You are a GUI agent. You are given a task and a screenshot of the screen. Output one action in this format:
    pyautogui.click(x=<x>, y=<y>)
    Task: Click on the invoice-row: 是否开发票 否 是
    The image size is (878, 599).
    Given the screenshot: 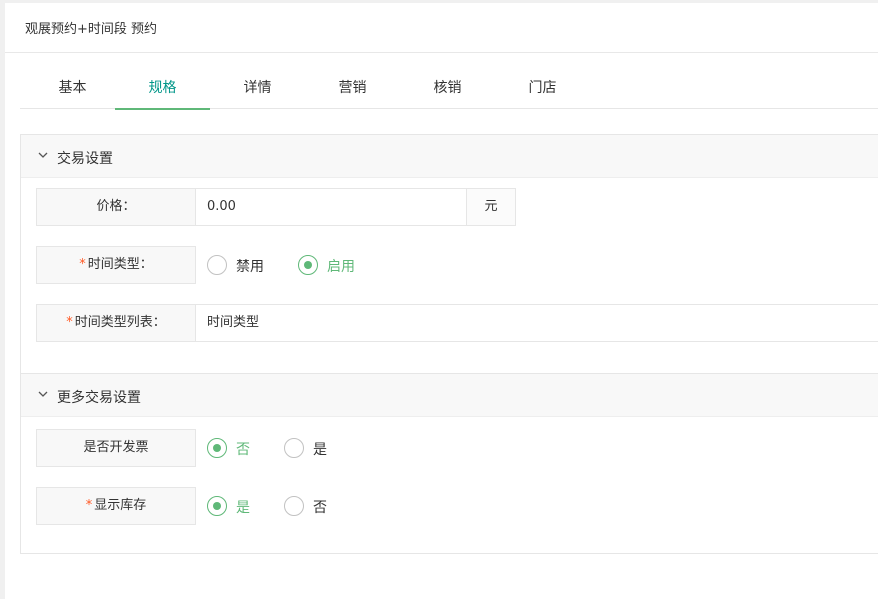 What is the action you would take?
    pyautogui.click(x=236, y=448)
    